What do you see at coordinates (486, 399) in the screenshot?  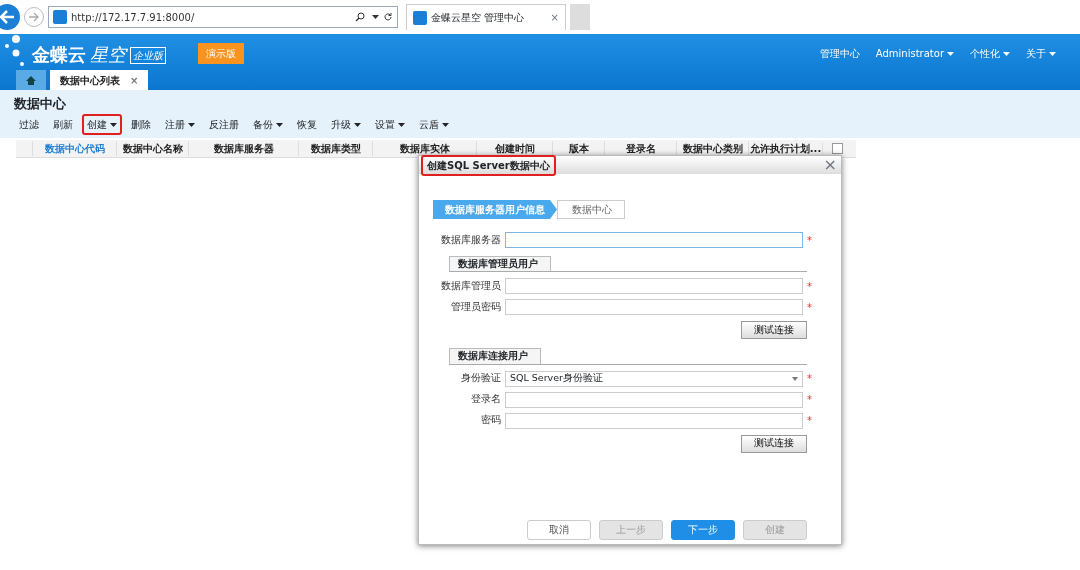 I see `field-label: 登录名` at bounding box center [486, 399].